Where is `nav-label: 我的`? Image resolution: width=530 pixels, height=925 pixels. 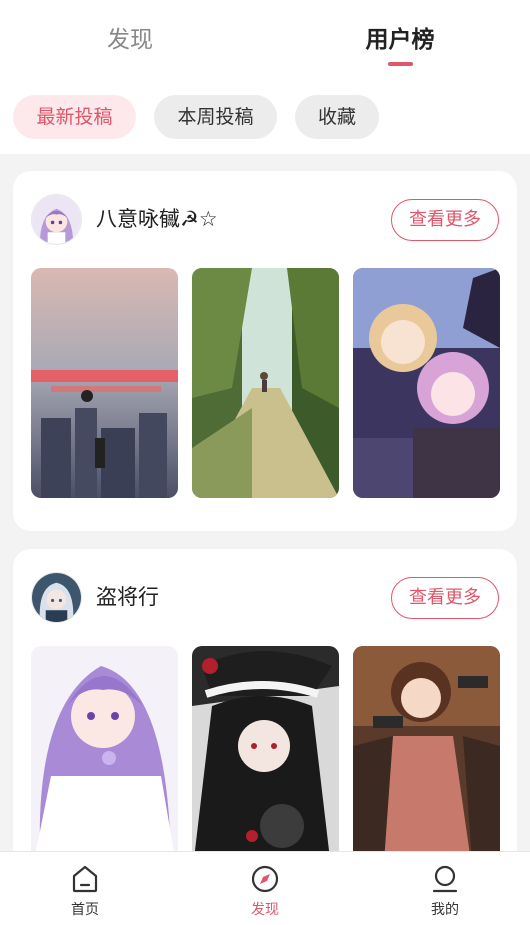 nav-label: 我的 is located at coordinates (445, 910).